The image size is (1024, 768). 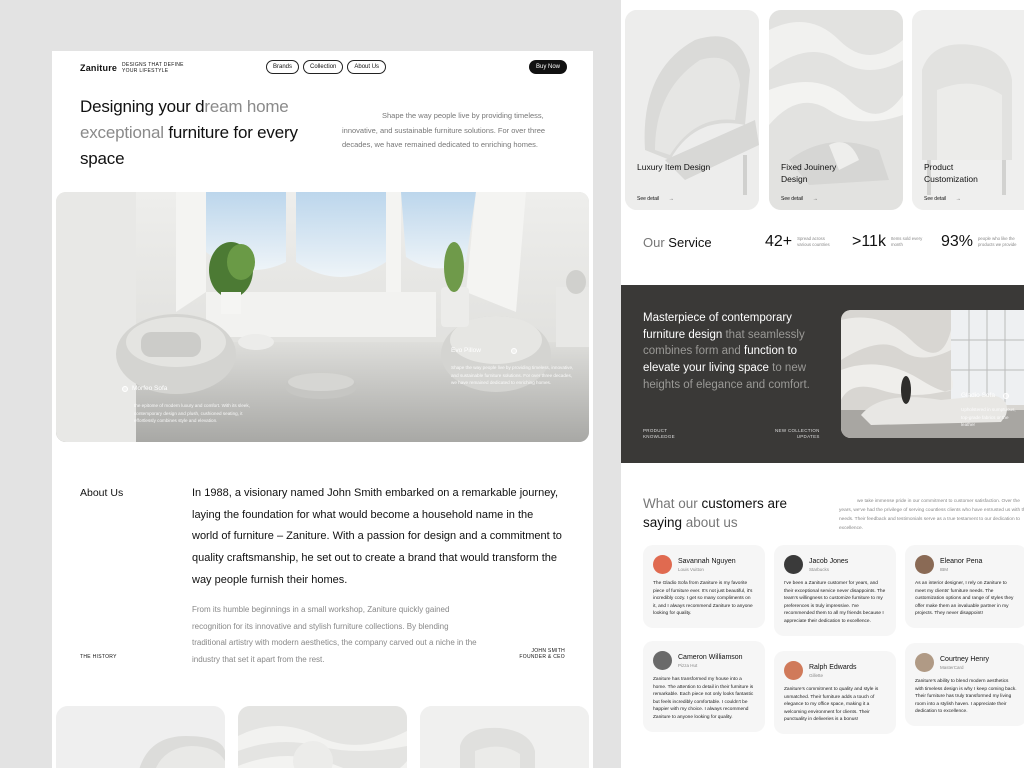 I want to click on thumbnail-wall-art, so click(x=322, y=737).